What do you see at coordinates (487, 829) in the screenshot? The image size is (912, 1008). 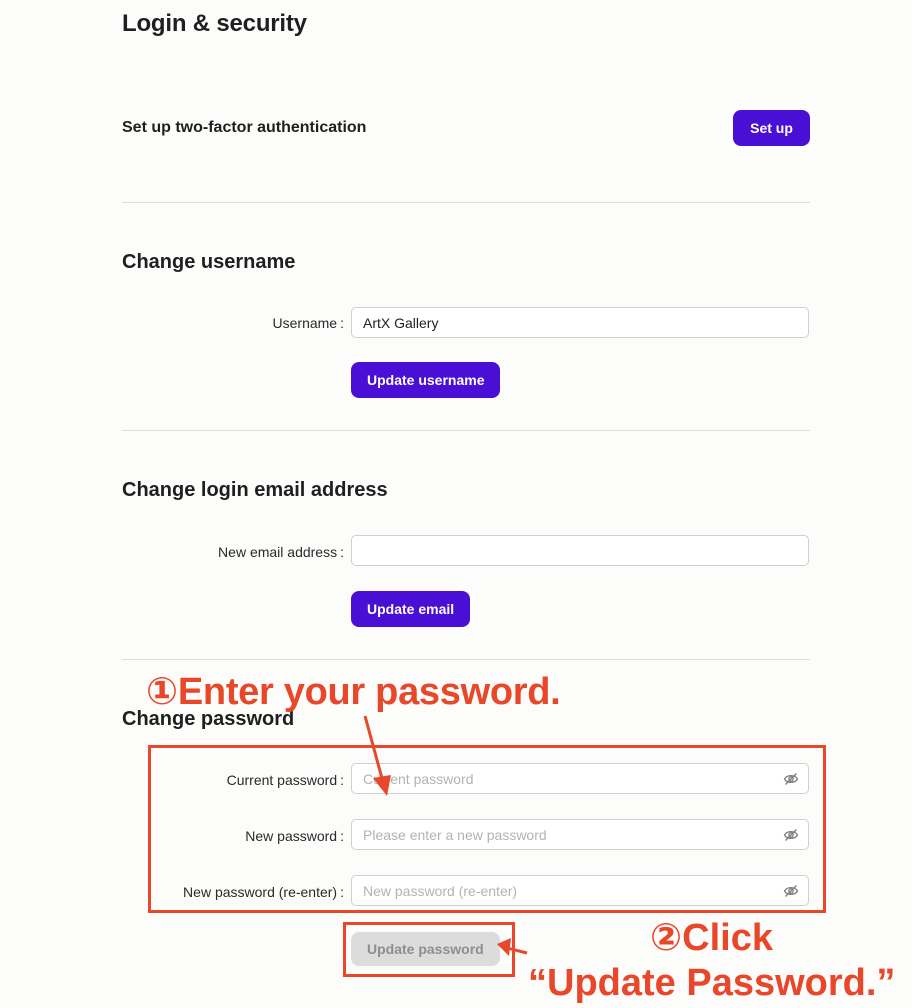 I see `password-fields-highlight` at bounding box center [487, 829].